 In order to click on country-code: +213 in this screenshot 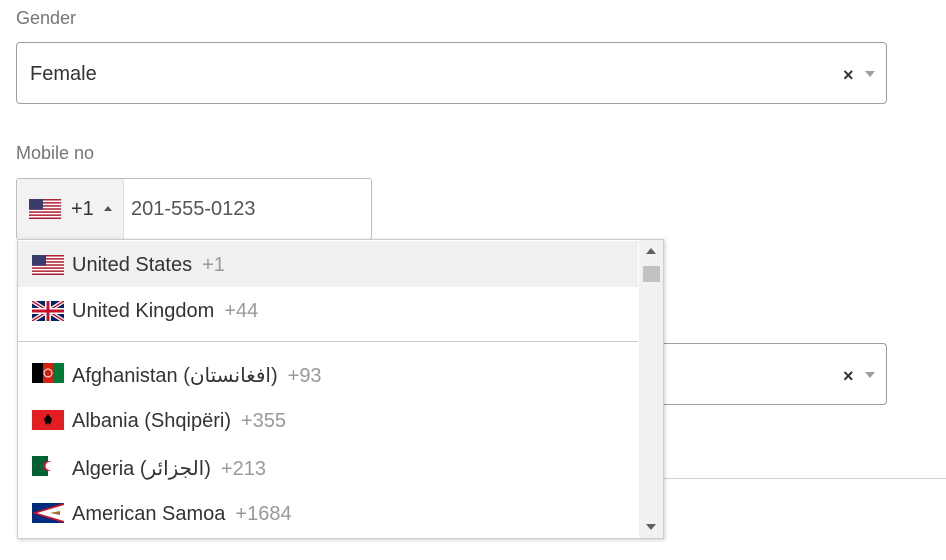, I will do `click(243, 469)`.